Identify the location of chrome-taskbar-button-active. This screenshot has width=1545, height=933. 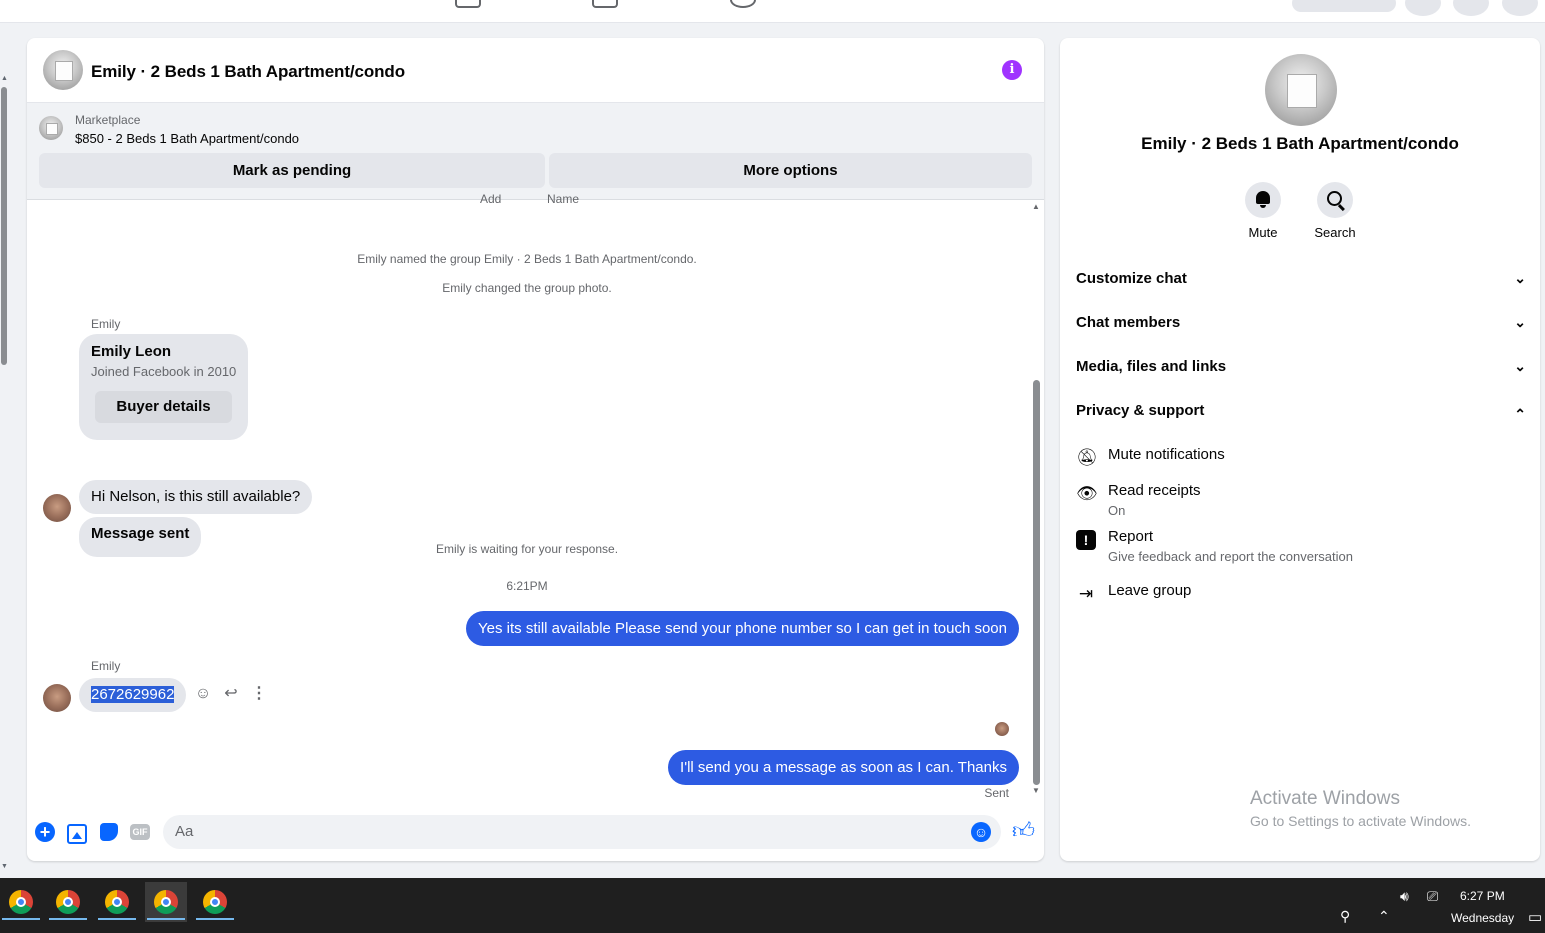
(166, 902).